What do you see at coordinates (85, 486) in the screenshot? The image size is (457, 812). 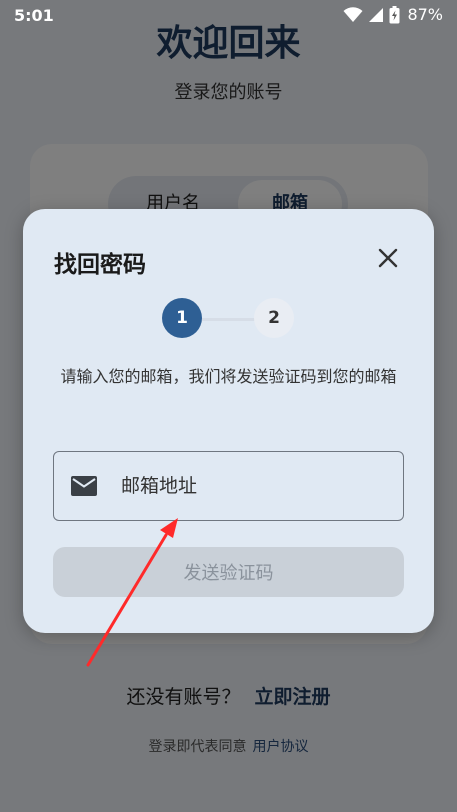 I see `mail-icon` at bounding box center [85, 486].